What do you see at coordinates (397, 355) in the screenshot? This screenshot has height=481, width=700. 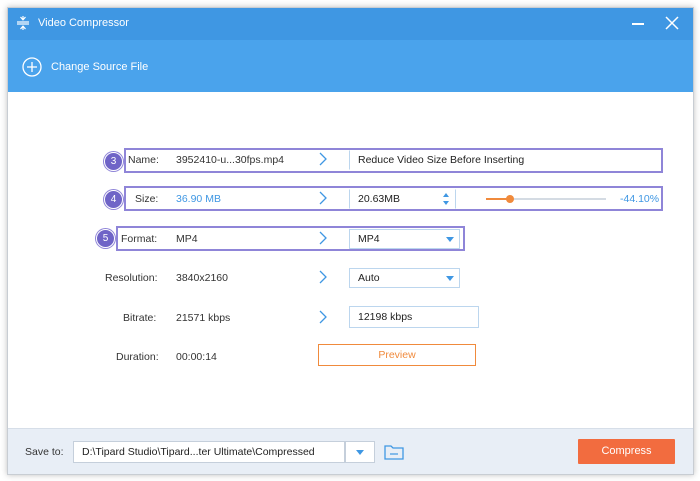 I see `preview-button: Preview` at bounding box center [397, 355].